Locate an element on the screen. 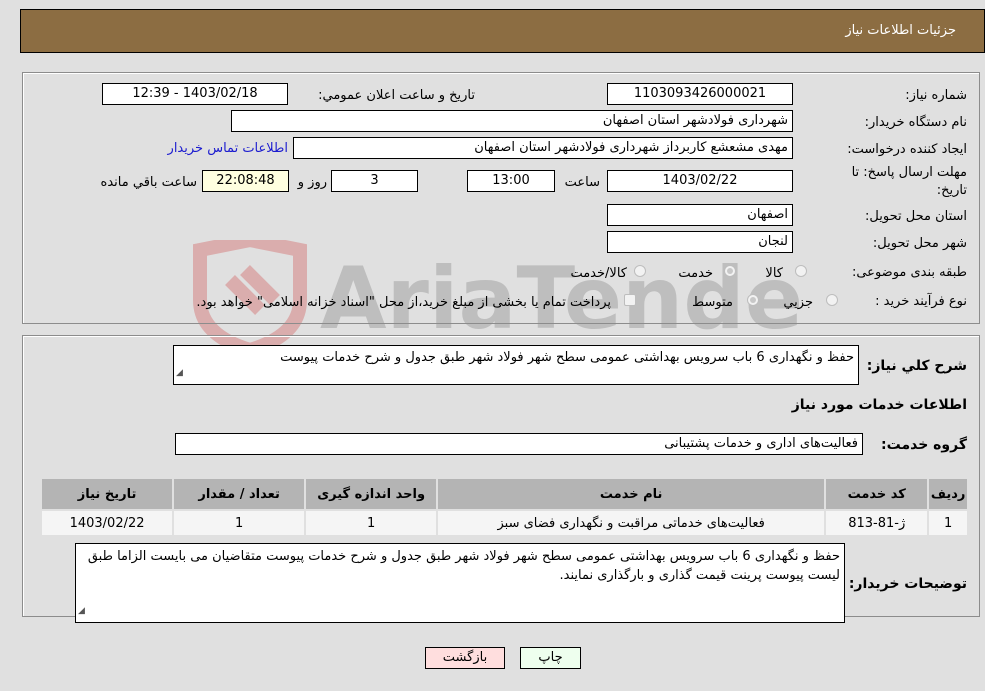  deadline-date-field: 1403/02/22 is located at coordinates (700, 181).